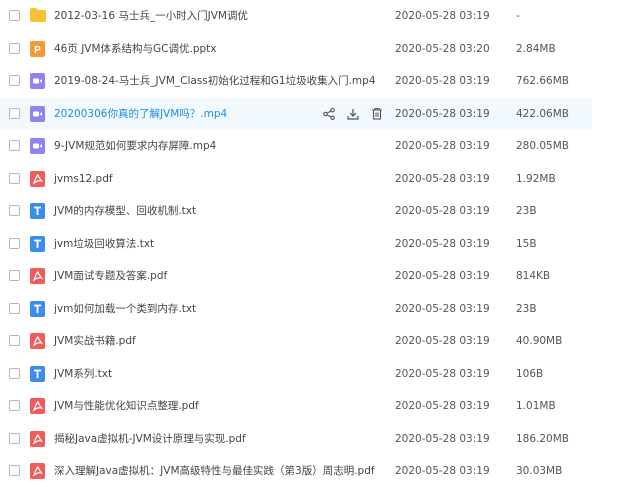 This screenshot has width=640, height=487. Describe the element at coordinates (320, 276) in the screenshot. I see `file-row: JVM面试专题及答案.pdf 2020-05-28 03:19 814KB` at that location.